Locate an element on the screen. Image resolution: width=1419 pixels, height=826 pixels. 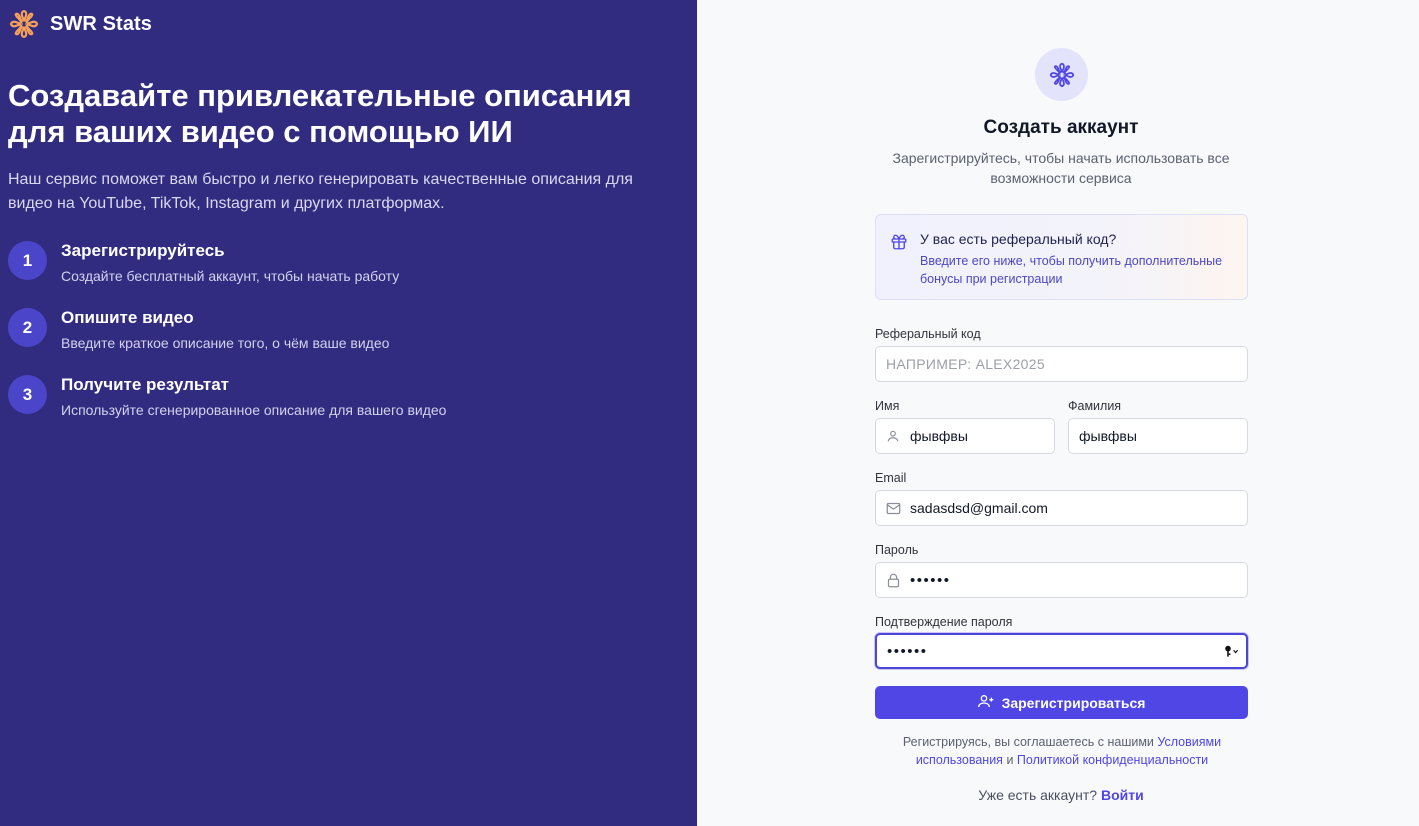
lock-icon is located at coordinates (893, 580).